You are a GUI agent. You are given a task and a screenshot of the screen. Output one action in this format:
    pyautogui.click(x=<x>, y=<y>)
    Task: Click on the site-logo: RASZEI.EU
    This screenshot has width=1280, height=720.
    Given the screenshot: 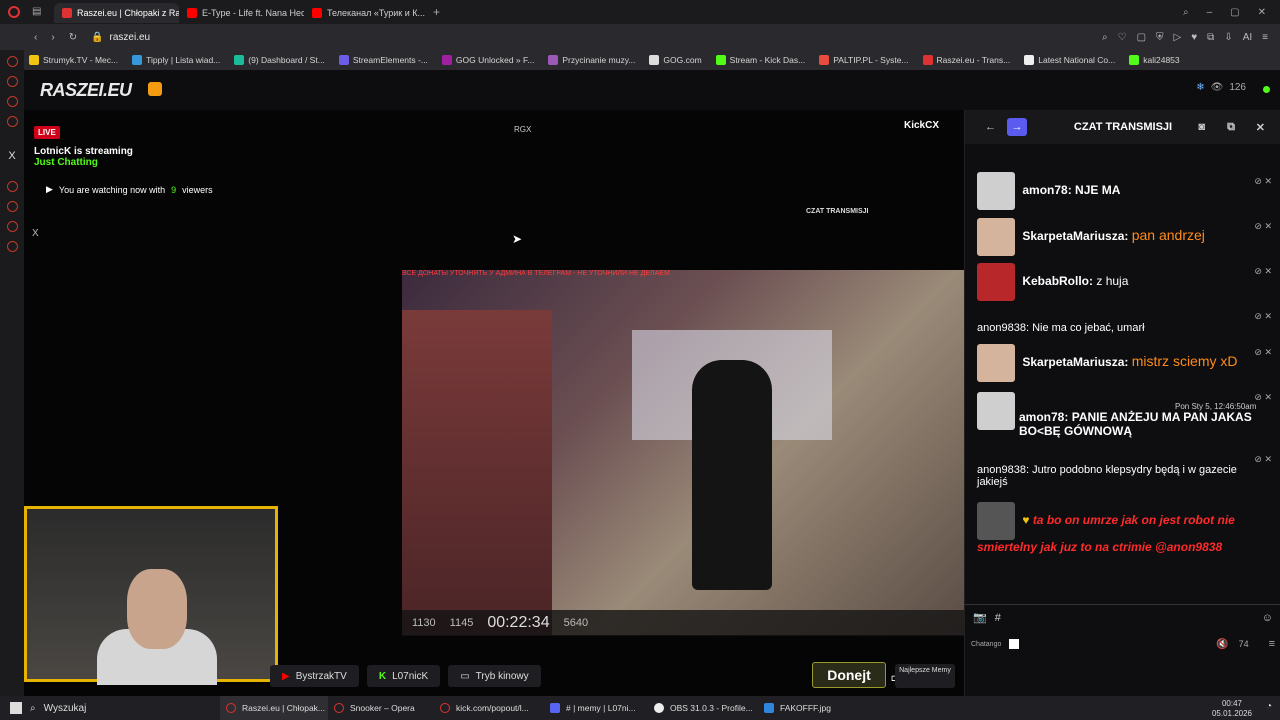 What is the action you would take?
    pyautogui.click(x=86, y=90)
    